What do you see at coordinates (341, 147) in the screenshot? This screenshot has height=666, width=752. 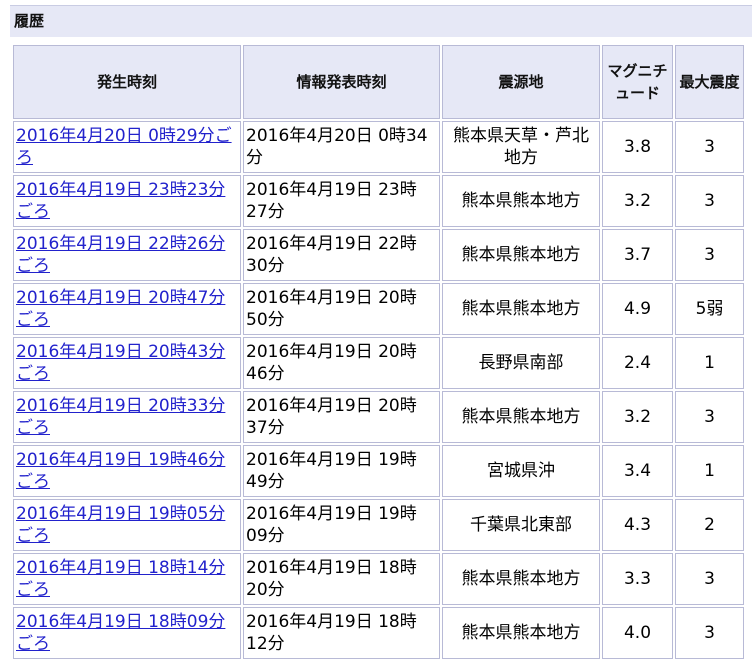 I see `announcement-time-cell: 2016年4月20日 0時34分` at bounding box center [341, 147].